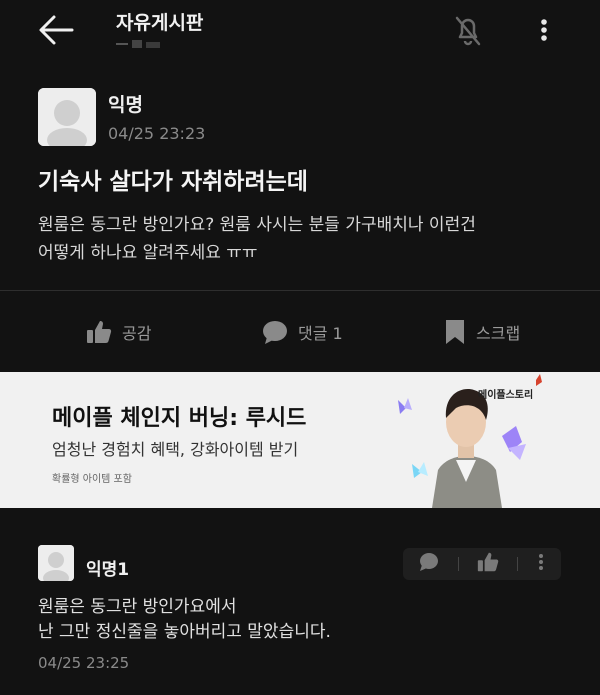 This screenshot has height=695, width=600. Describe the element at coordinates (125, 105) in the screenshot. I see `post-author: 익명` at that location.